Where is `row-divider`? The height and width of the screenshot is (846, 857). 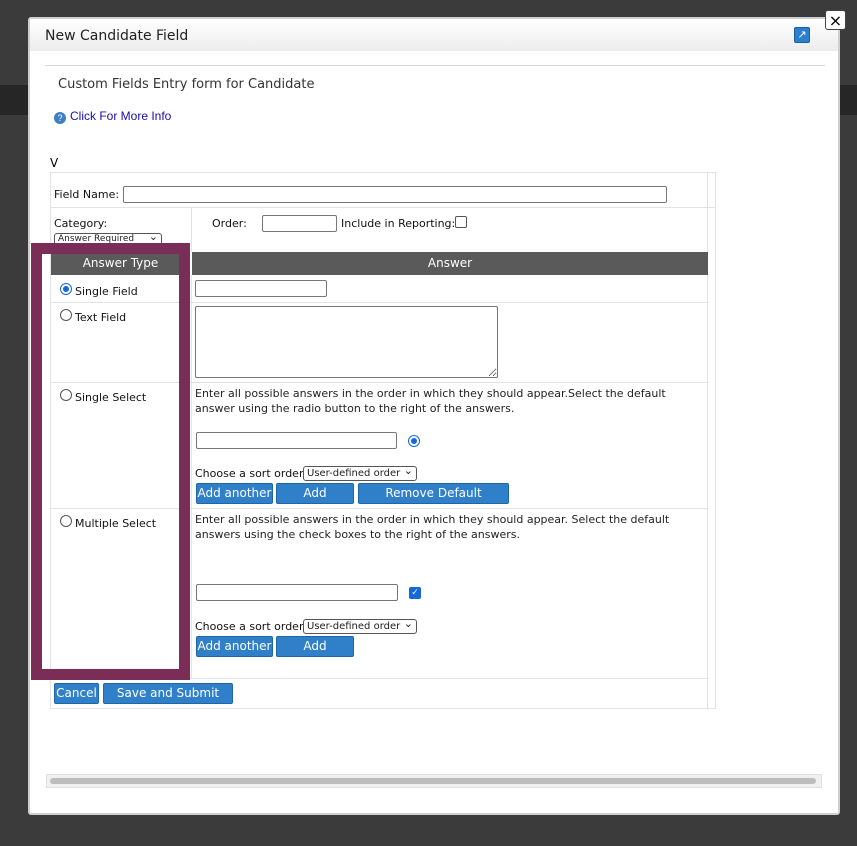
row-divider is located at coordinates (383, 207).